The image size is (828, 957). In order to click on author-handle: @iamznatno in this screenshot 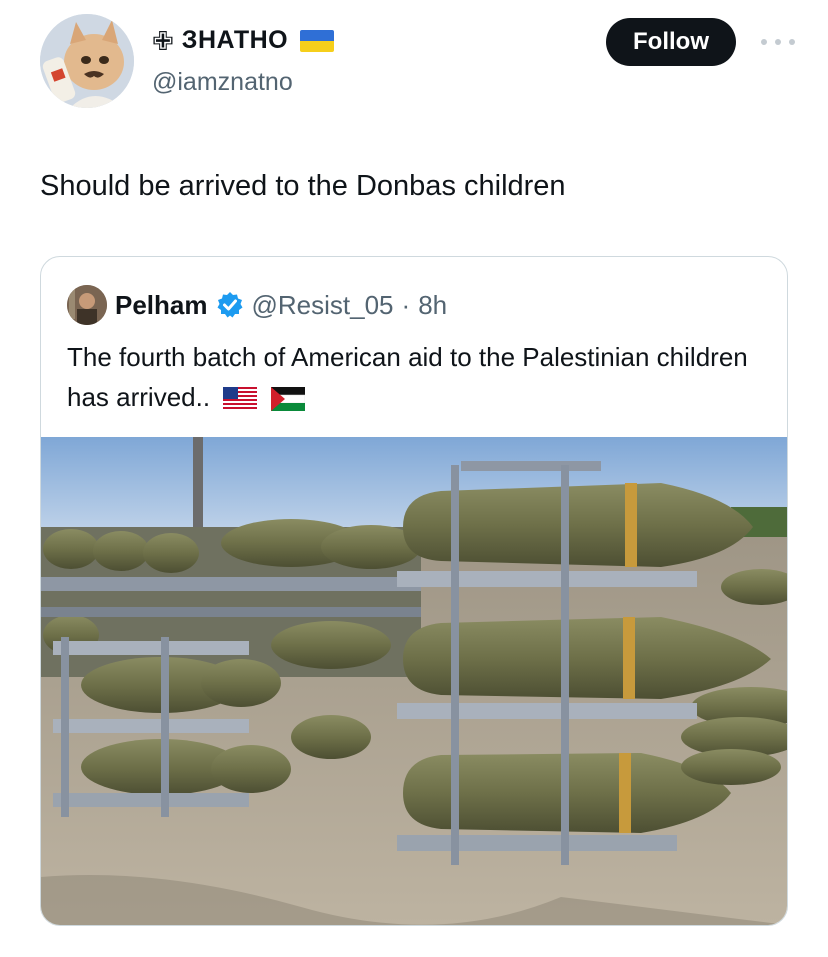, I will do `click(222, 82)`.